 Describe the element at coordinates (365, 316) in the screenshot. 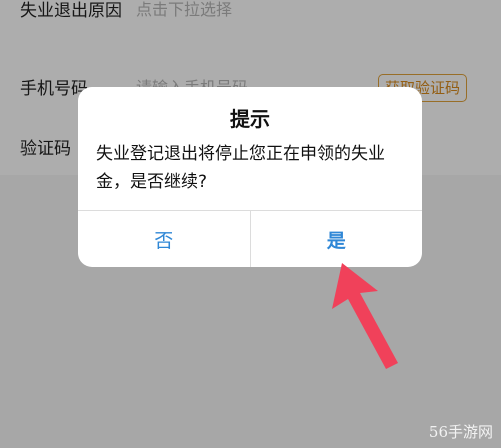

I see `pointer-arrow-icon` at that location.